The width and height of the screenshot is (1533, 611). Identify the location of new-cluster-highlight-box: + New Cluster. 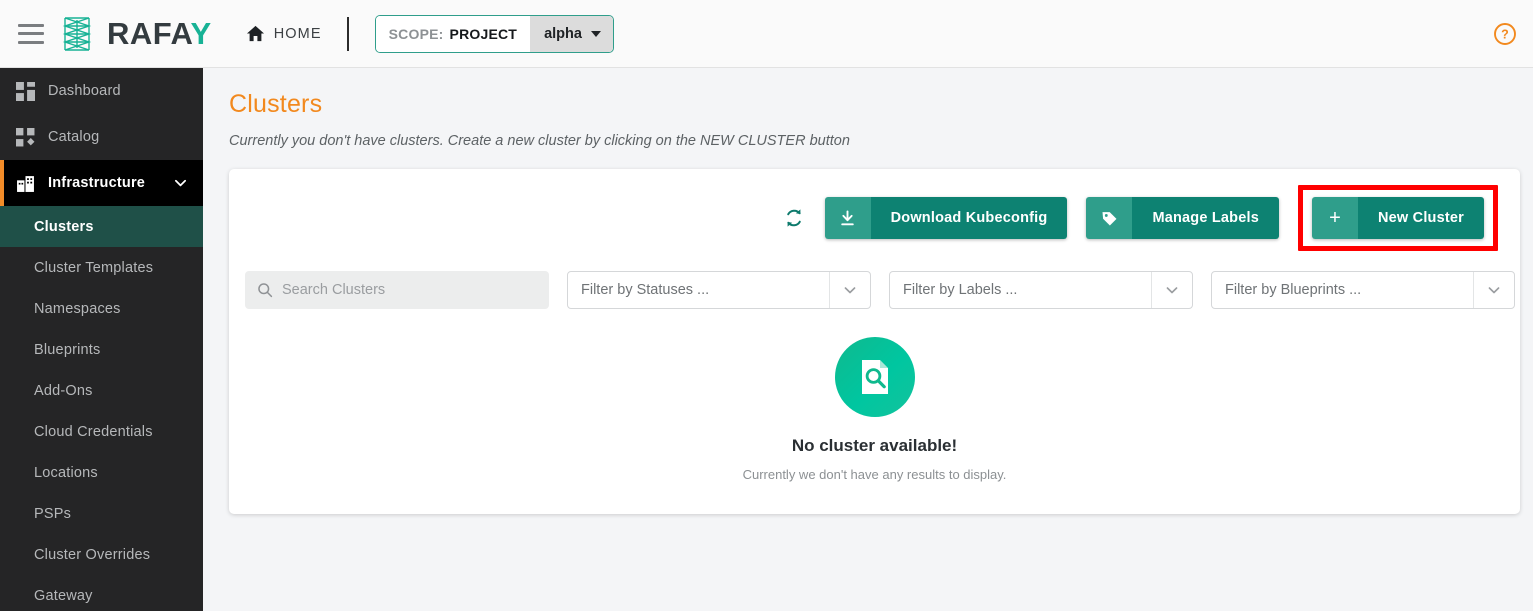
(1398, 218).